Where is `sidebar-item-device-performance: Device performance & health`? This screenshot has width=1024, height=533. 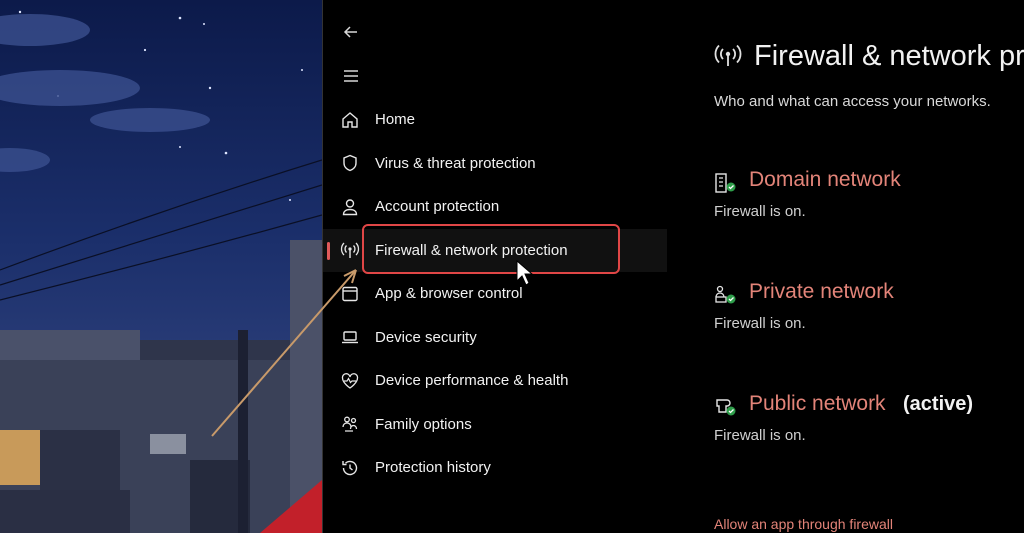
sidebar-item-device-performance: Device performance & health is located at coordinates (495, 381).